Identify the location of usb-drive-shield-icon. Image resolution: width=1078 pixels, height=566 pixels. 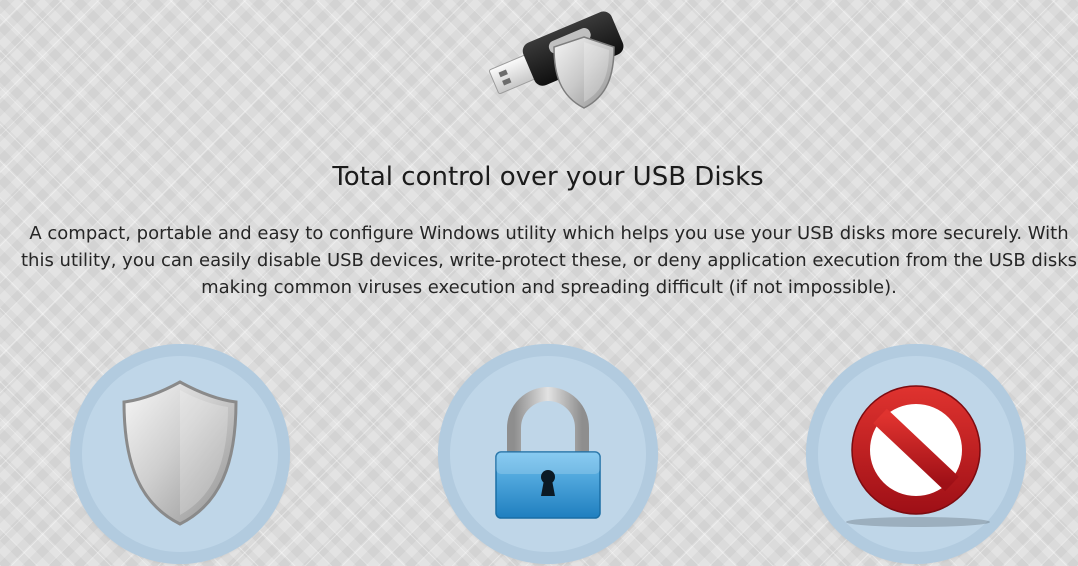
(556, 60).